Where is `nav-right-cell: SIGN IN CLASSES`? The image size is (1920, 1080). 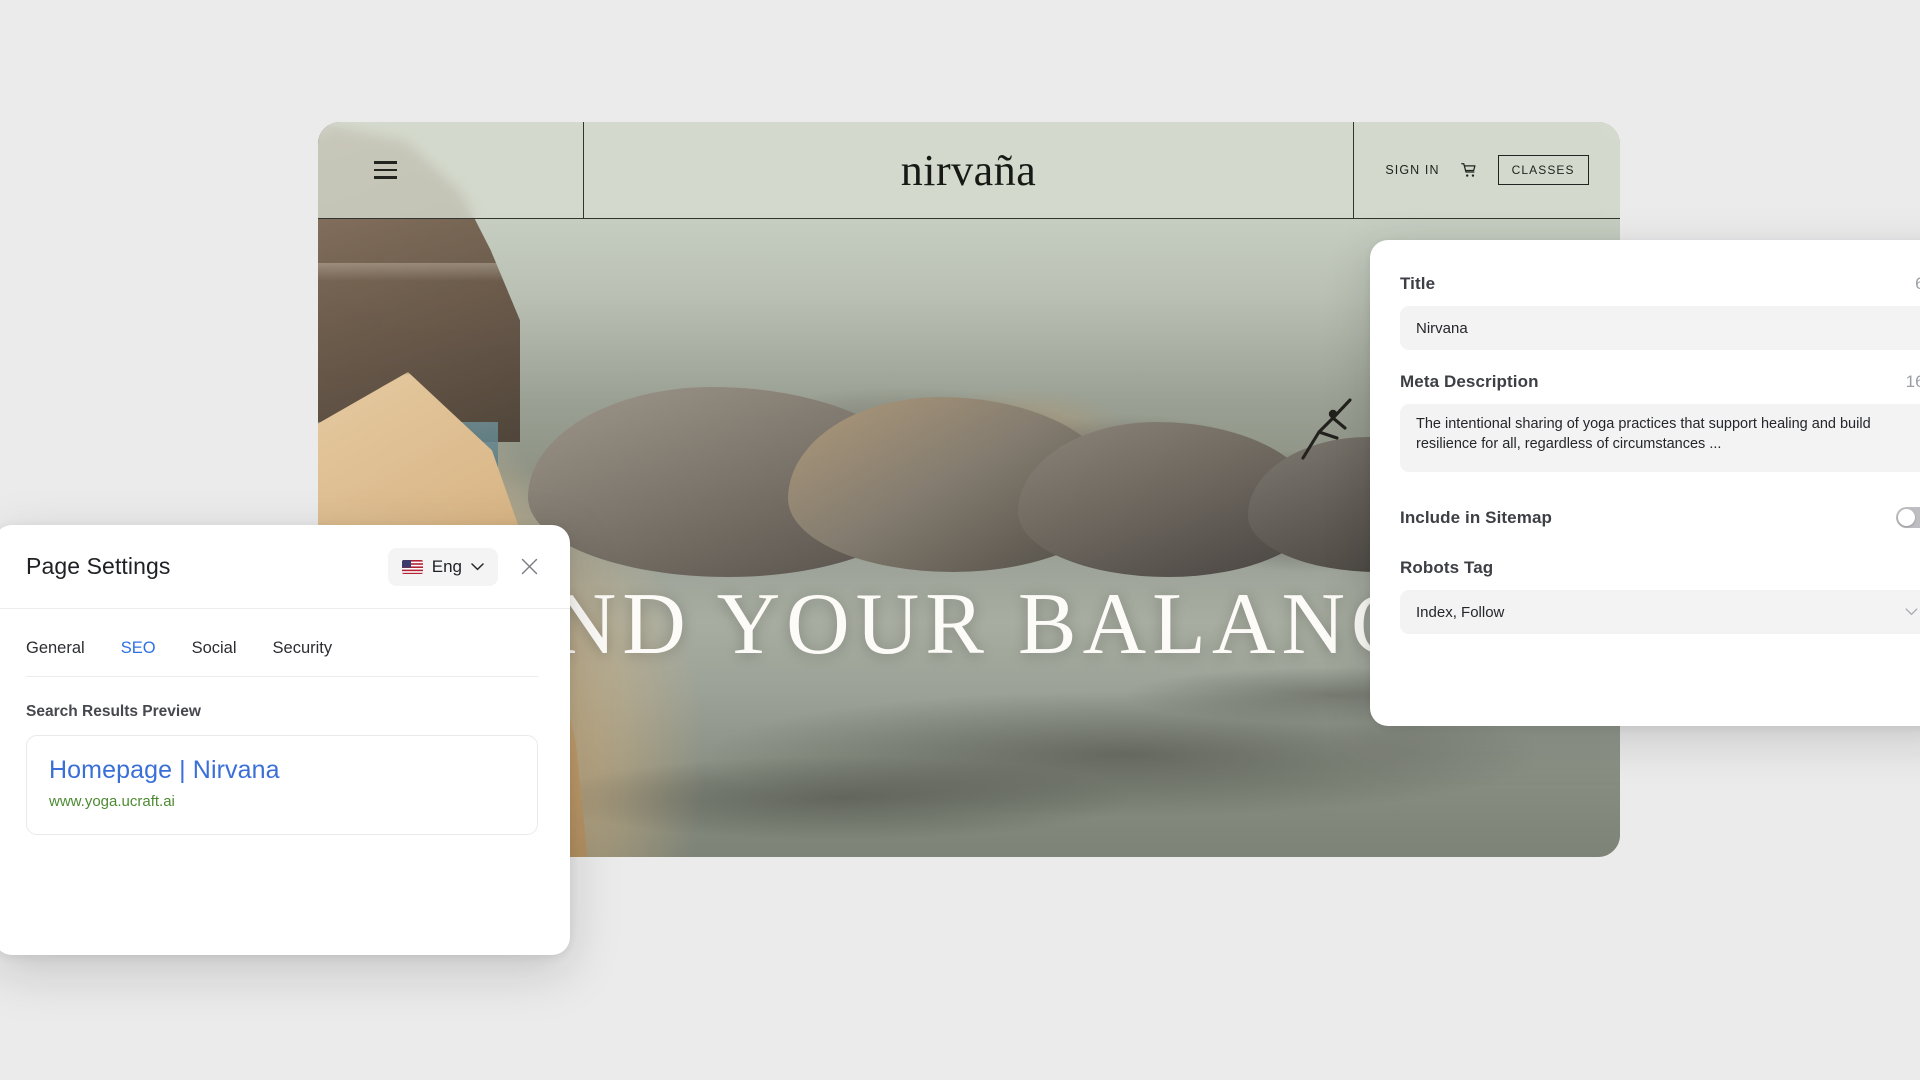 nav-right-cell: SIGN IN CLASSES is located at coordinates (1487, 170).